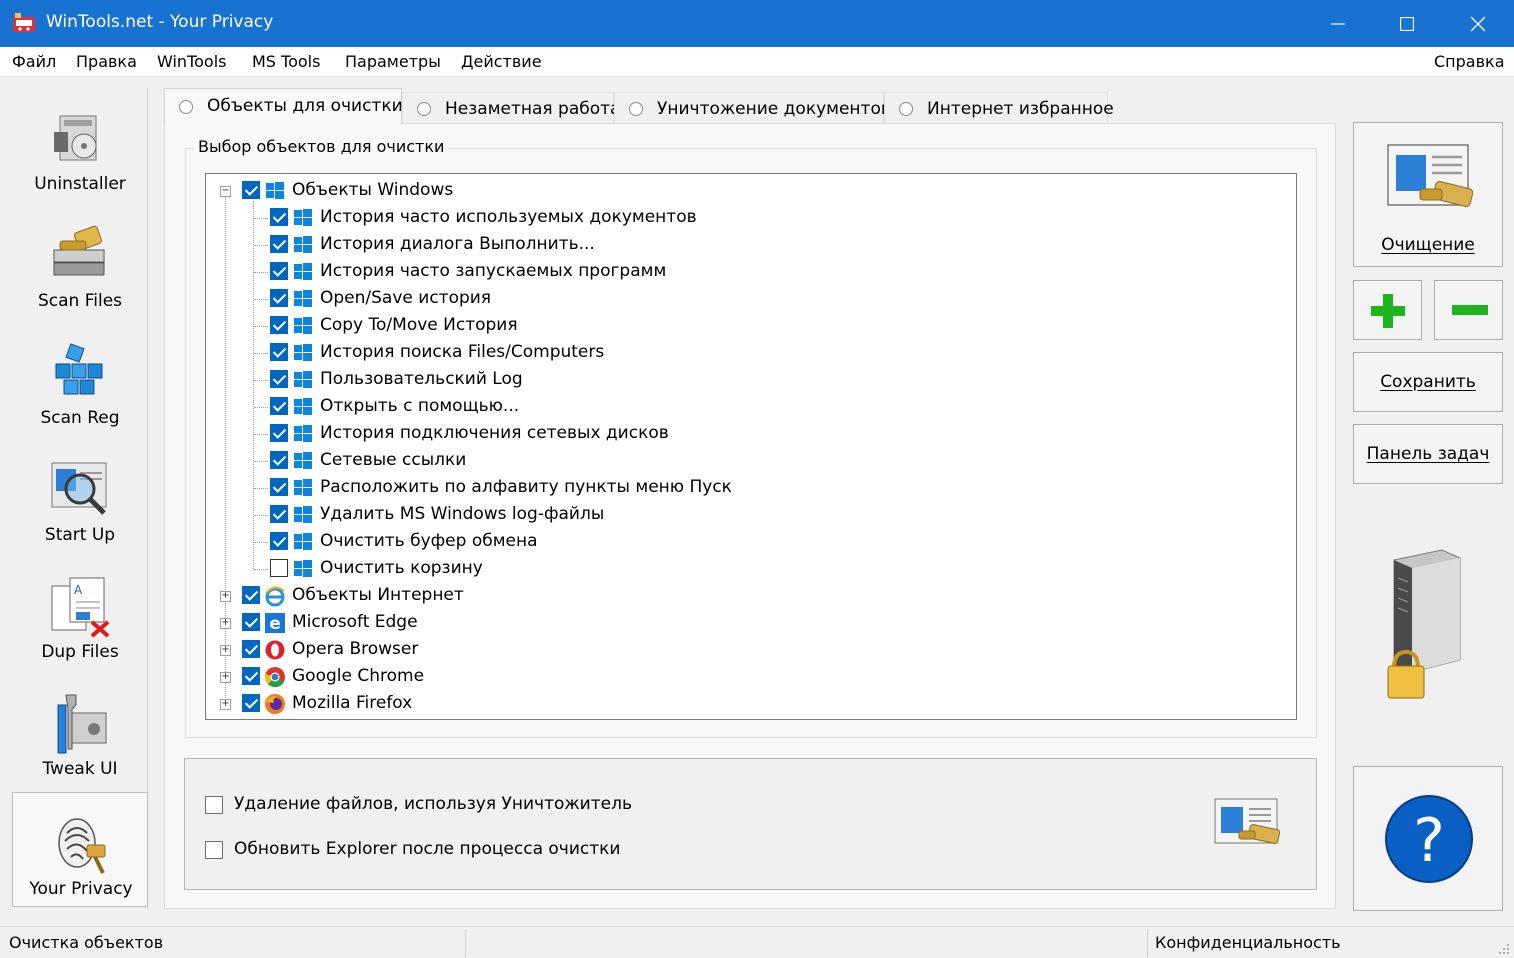 The height and width of the screenshot is (958, 1514). What do you see at coordinates (656, 541) in the screenshot?
I see `tree-leaf: Очистить буфер обмена` at bounding box center [656, 541].